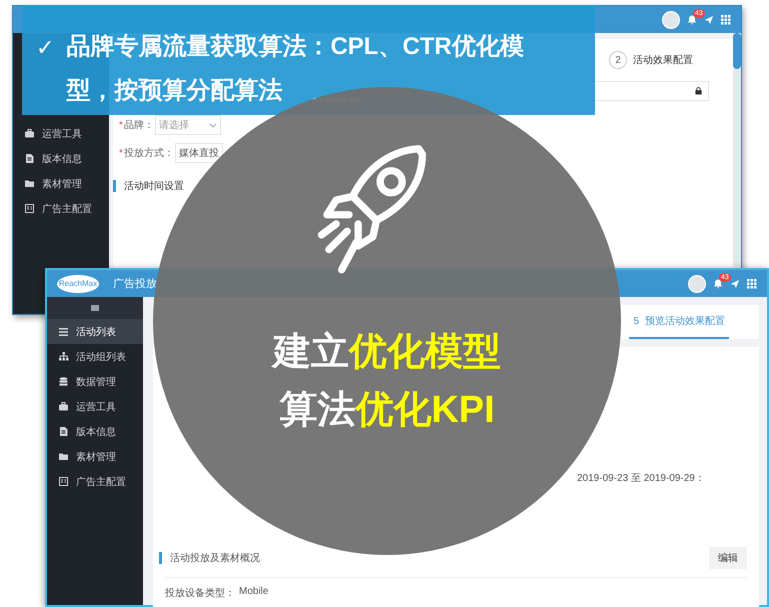 The width and height of the screenshot is (769, 607). What do you see at coordinates (64, 381) in the screenshot?
I see `database-icon` at bounding box center [64, 381].